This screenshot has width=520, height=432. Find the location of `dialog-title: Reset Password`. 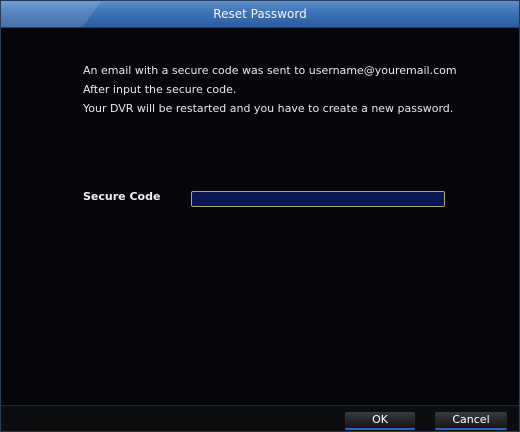

dialog-title: Reset Password is located at coordinates (260, 14).